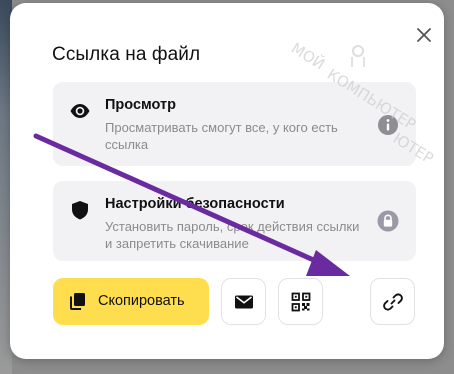 This screenshot has height=374, width=454. Describe the element at coordinates (141, 301) in the screenshot. I see `copy-button-label: Скопировать` at that location.